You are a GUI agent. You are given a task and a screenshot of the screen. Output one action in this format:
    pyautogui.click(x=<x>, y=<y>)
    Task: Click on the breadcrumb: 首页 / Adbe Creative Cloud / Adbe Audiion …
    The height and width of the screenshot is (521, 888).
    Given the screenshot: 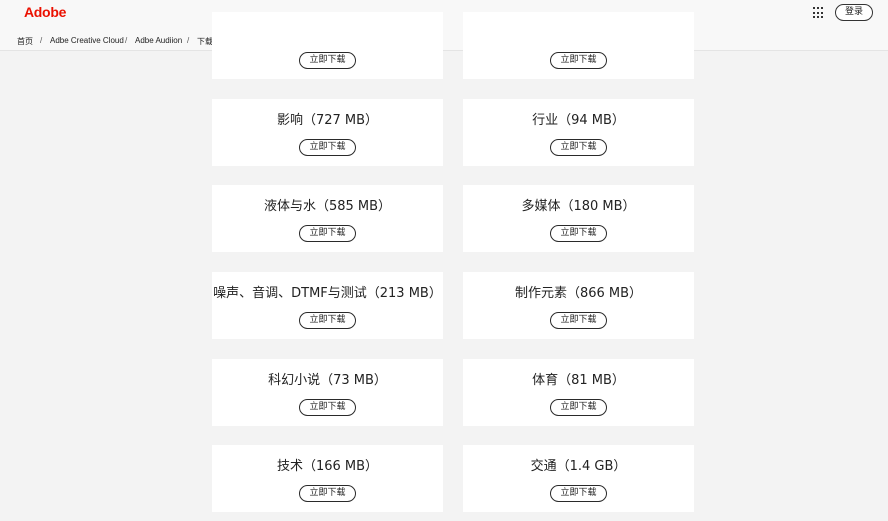 What is the action you would take?
    pyautogui.click(x=444, y=40)
    